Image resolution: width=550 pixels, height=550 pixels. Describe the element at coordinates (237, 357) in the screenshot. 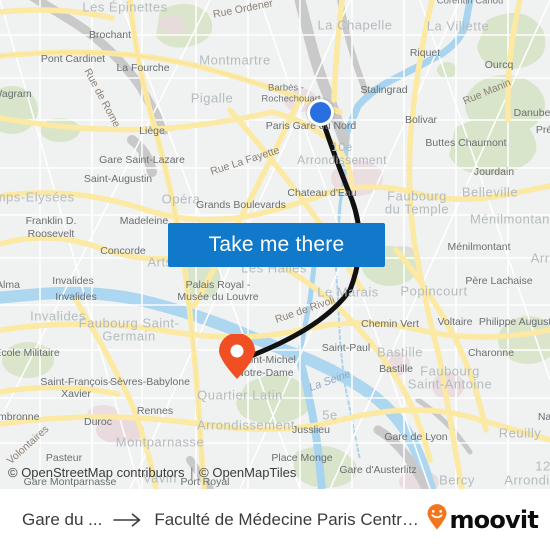

I see `destination-marker` at that location.